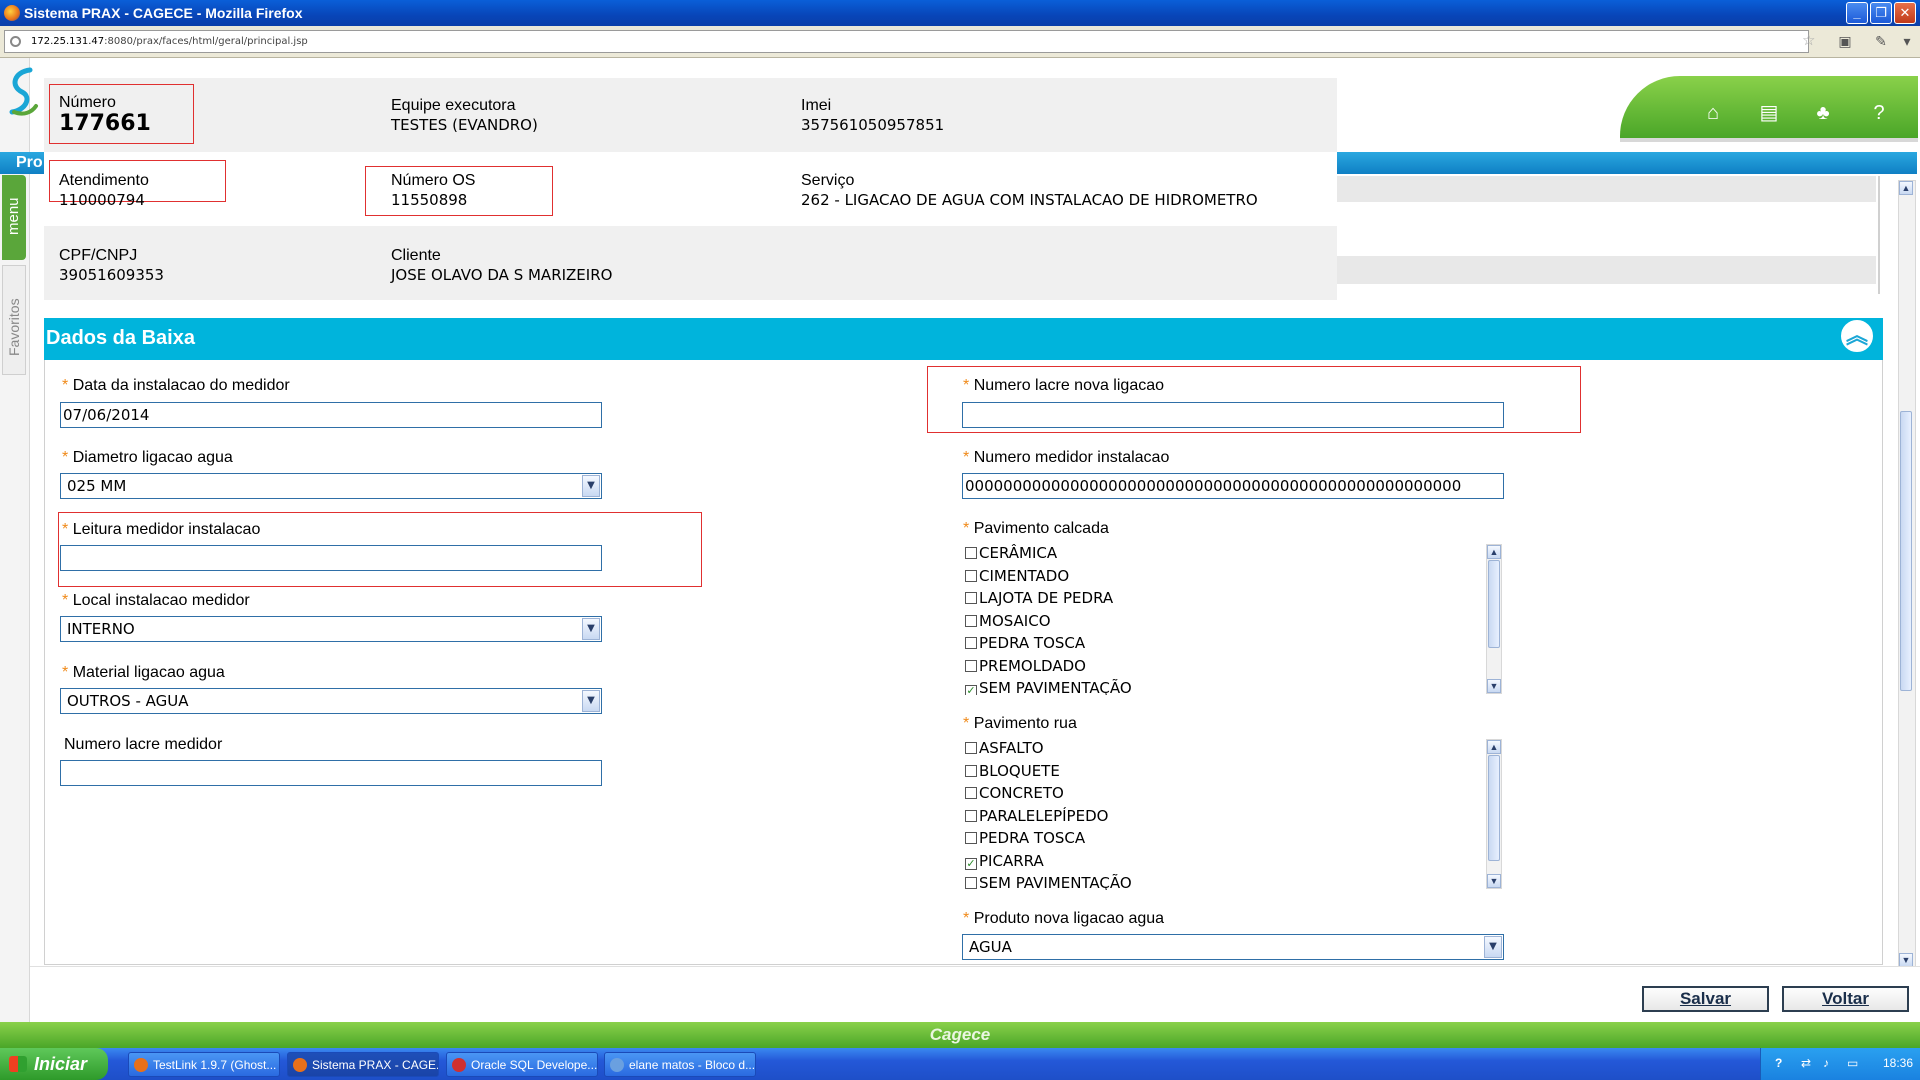  What do you see at coordinates (15, 41) in the screenshot?
I see `site-identity-icon` at bounding box center [15, 41].